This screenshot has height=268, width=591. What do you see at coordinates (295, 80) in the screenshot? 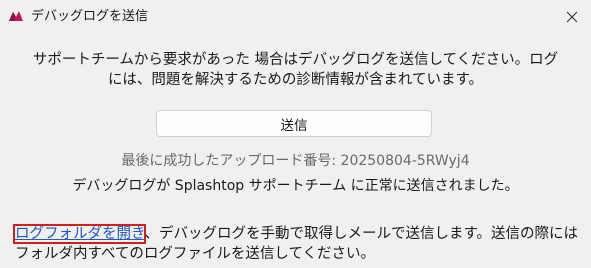
I see `instruction-line-2: には、問題を解決するための診断情報が含まれています。` at bounding box center [295, 80].